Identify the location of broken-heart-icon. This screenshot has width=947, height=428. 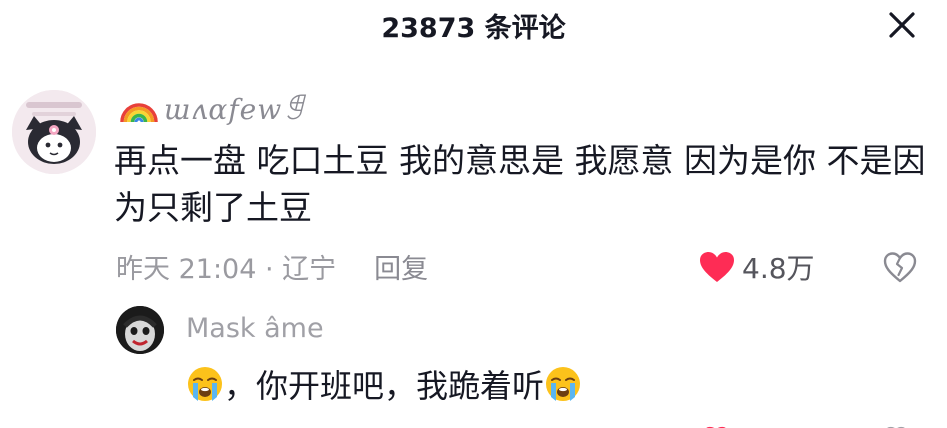
(900, 267).